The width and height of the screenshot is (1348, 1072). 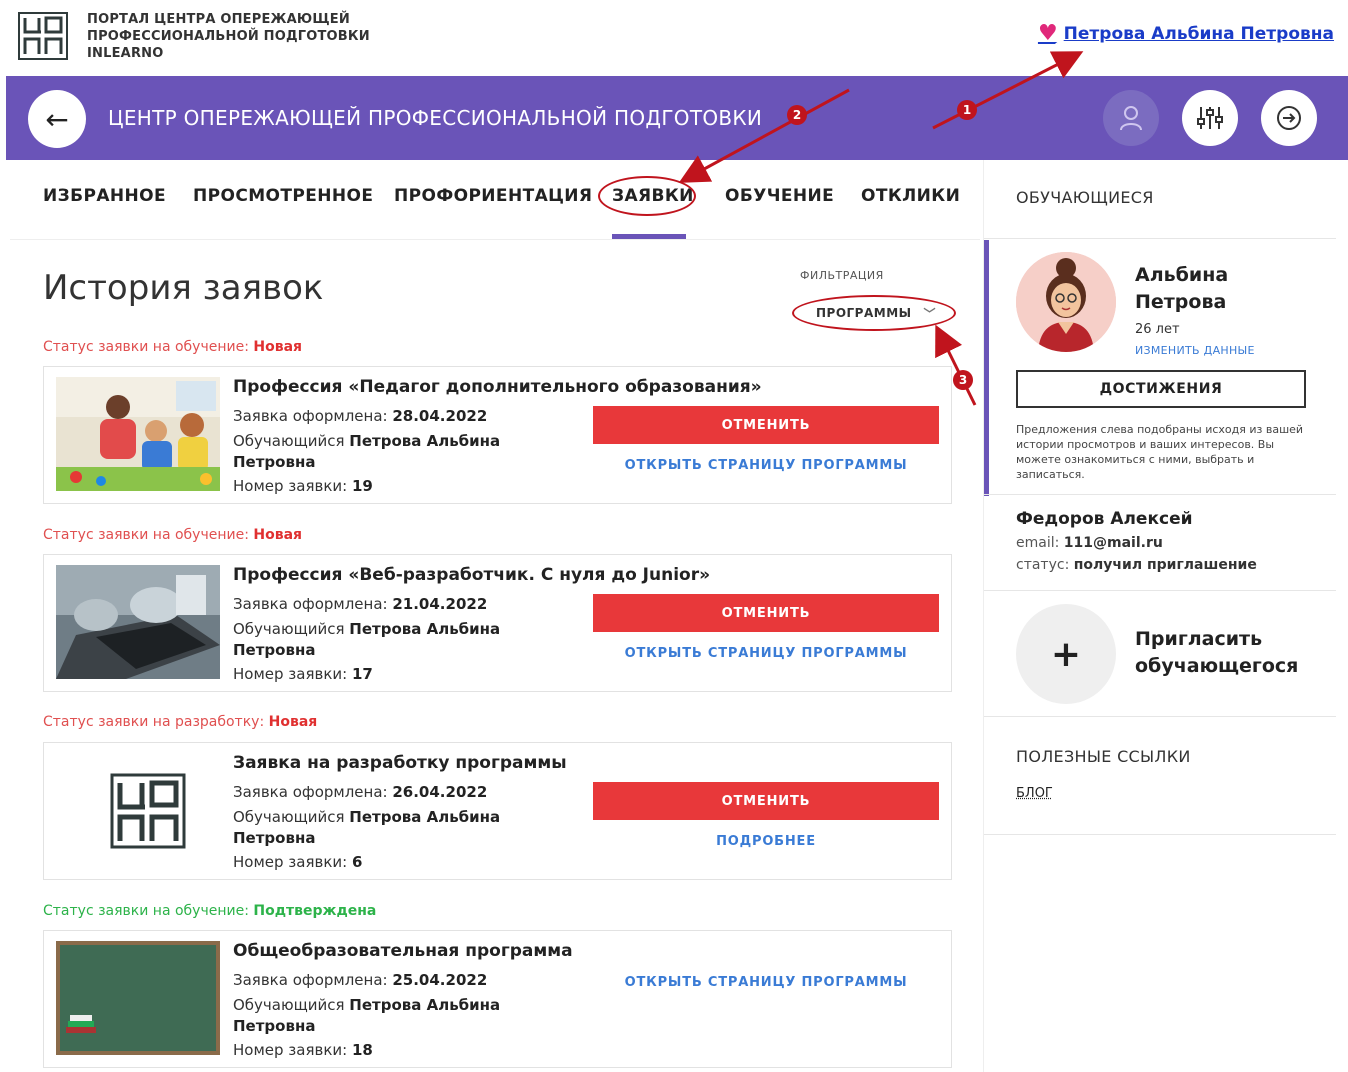 I want to click on blog-link: БЛОГ, so click(x=1034, y=793).